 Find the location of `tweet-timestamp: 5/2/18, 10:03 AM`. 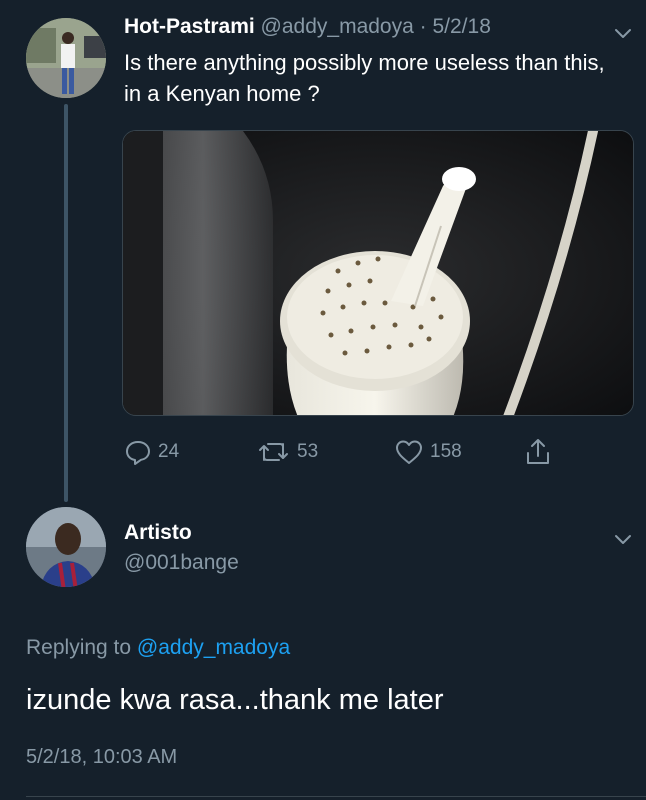

tweet-timestamp: 5/2/18, 10:03 AM is located at coordinates (102, 757).